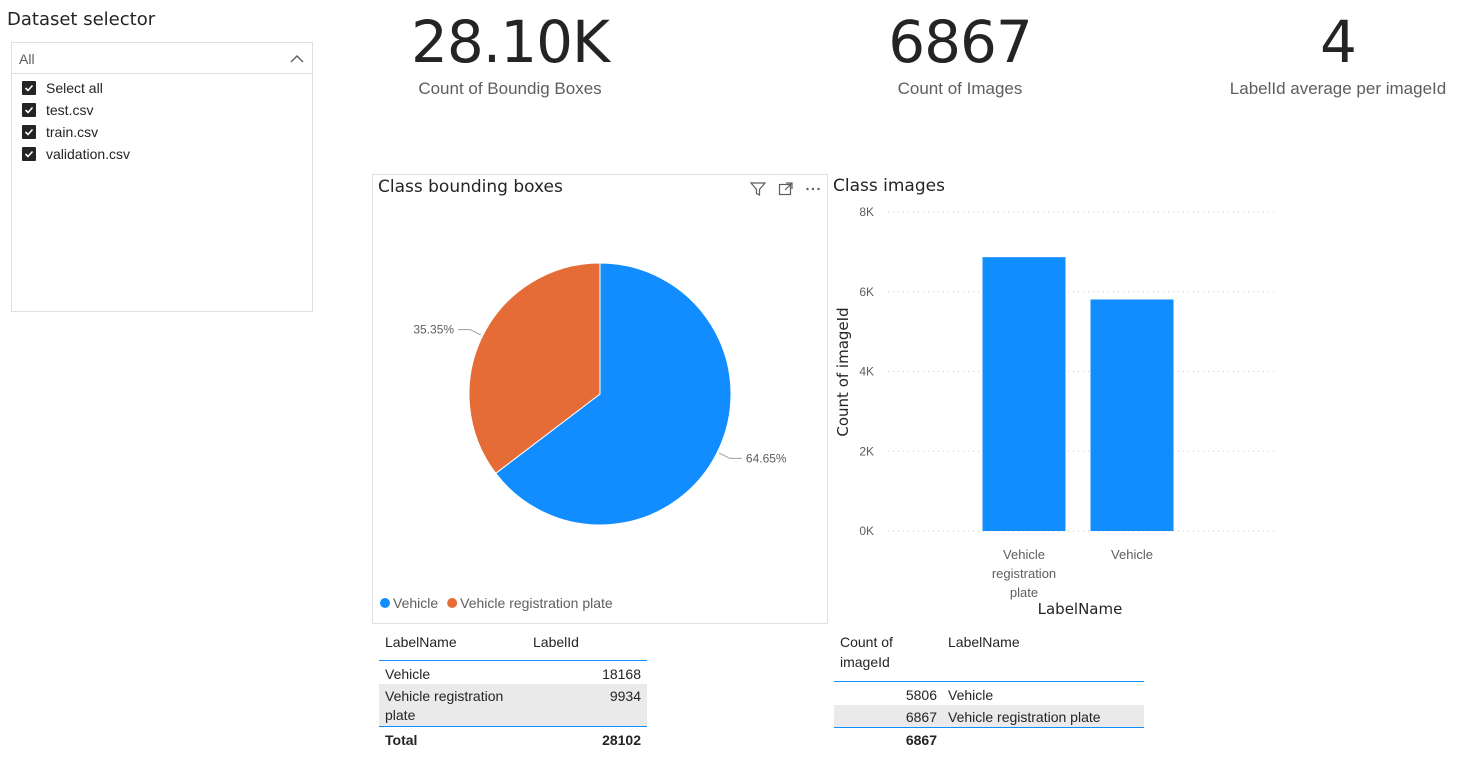 This screenshot has width=1459, height=763. I want to click on bar-vehicle, so click(1132, 415).